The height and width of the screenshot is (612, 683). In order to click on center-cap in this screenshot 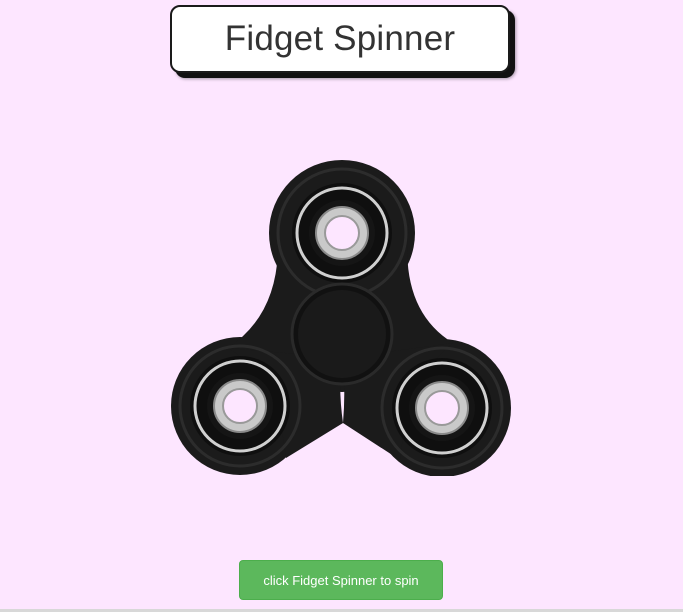, I will do `click(342, 334)`.